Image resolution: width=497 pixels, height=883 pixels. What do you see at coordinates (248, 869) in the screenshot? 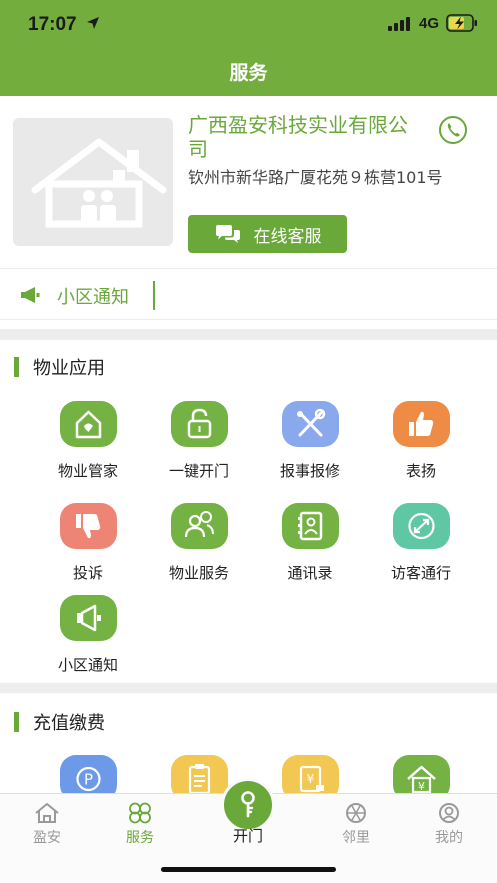
I see `home-indicator` at bounding box center [248, 869].